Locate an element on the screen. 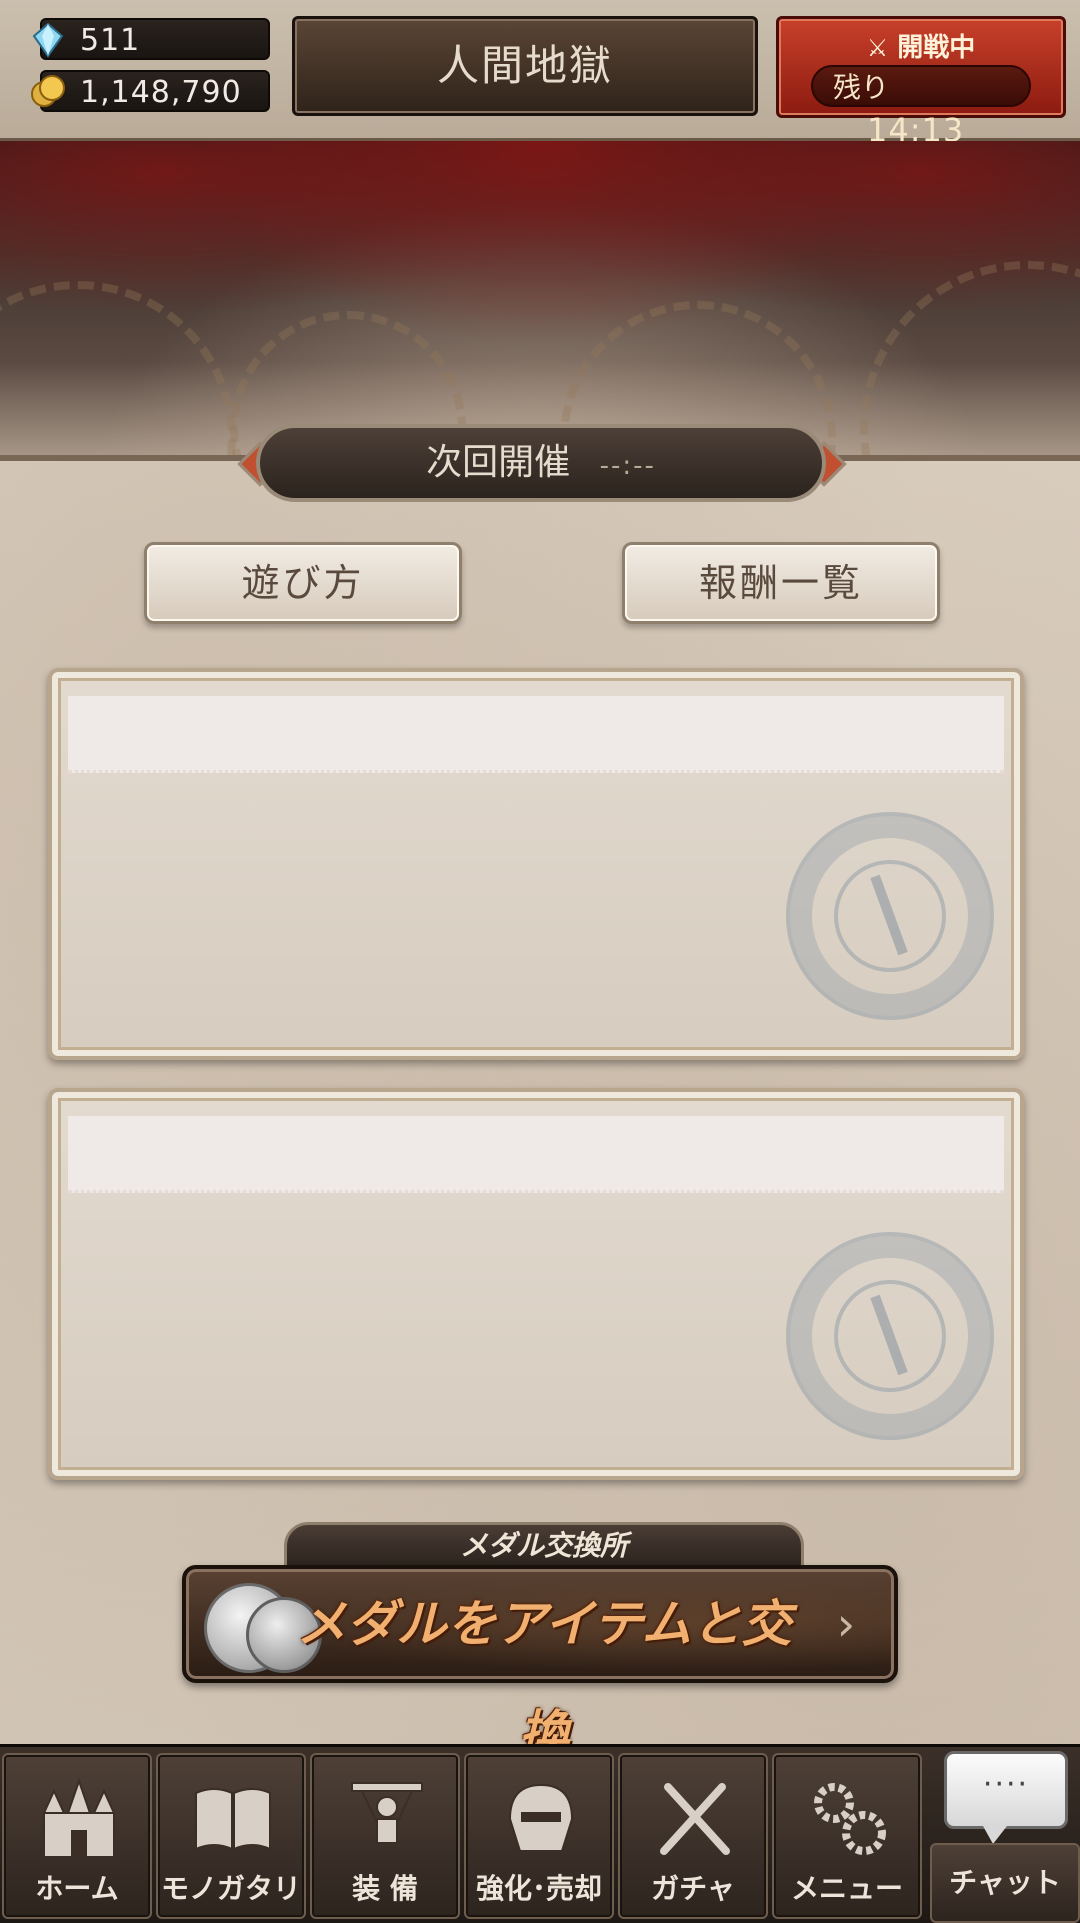 This screenshot has height=1923, width=1080. nav-item-gacha: ガチャ is located at coordinates (693, 1836).